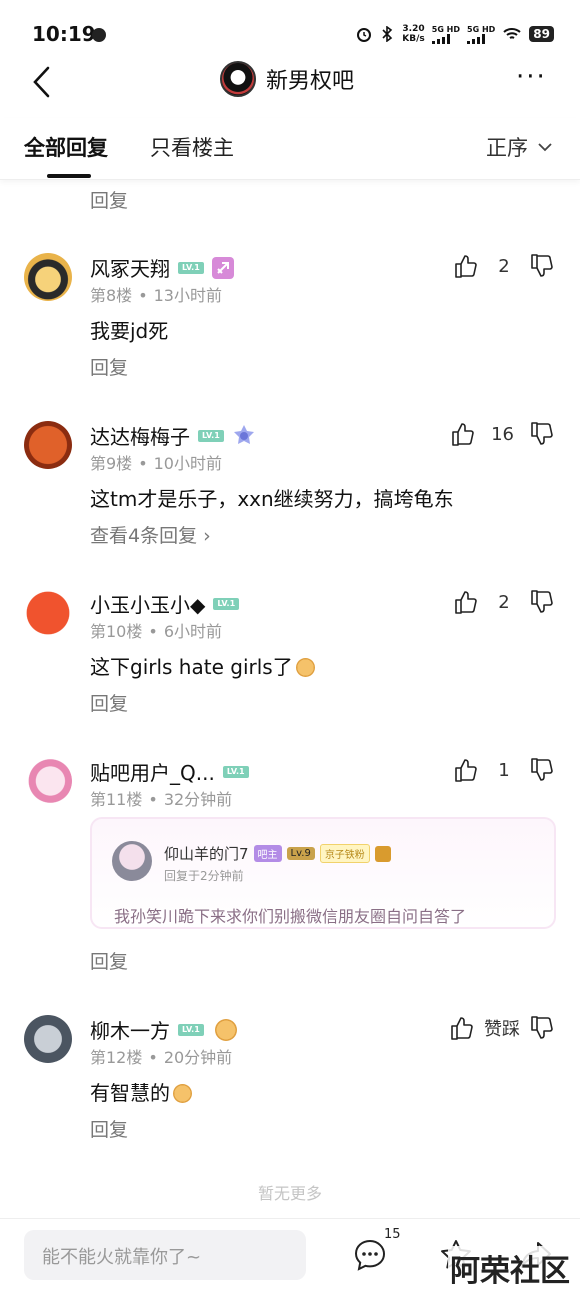 The image size is (580, 1289). What do you see at coordinates (204, 876) in the screenshot?
I see `quote-time: 回复于2分钟前` at bounding box center [204, 876].